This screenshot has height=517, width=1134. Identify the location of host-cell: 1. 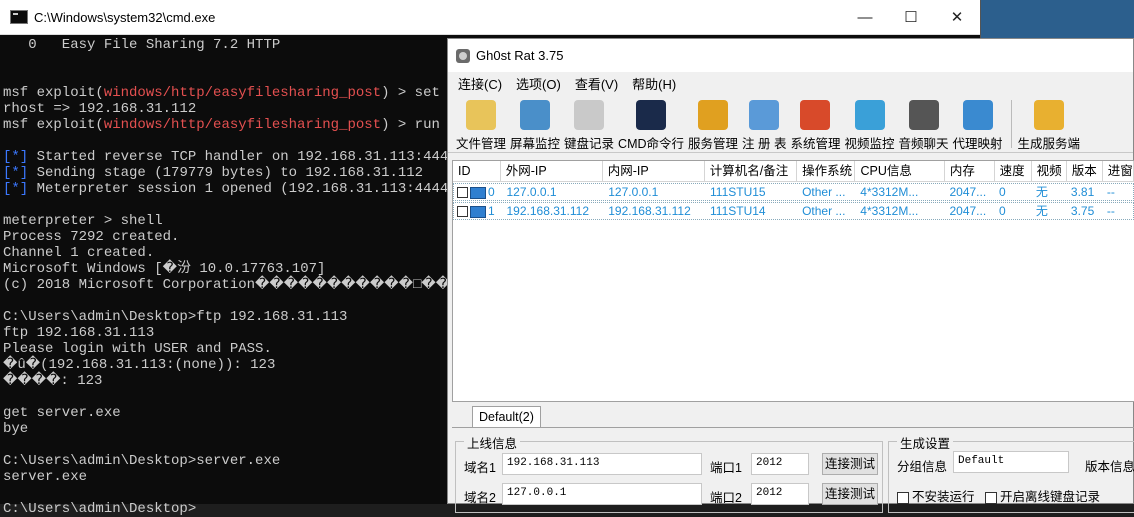
(478, 211).